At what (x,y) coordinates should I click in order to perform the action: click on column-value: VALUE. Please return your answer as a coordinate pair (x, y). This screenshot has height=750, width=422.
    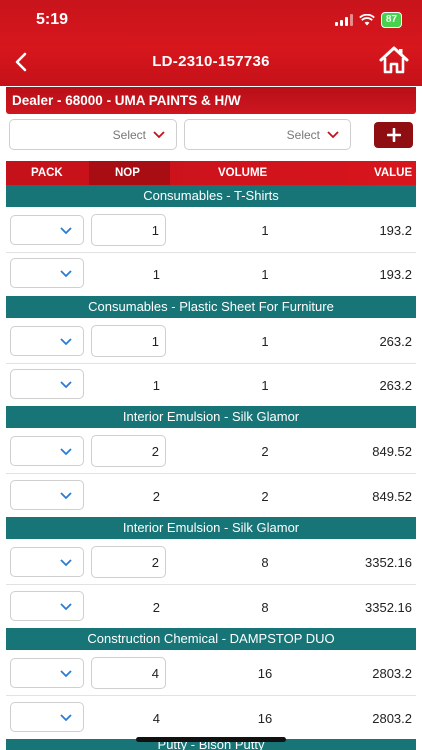
    Looking at the image, I should click on (393, 173).